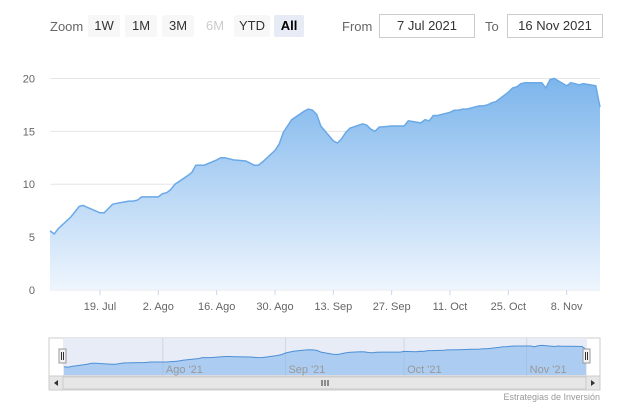 The height and width of the screenshot is (410, 638). What do you see at coordinates (56, 383) in the screenshot?
I see `scroll-left-button` at bounding box center [56, 383].